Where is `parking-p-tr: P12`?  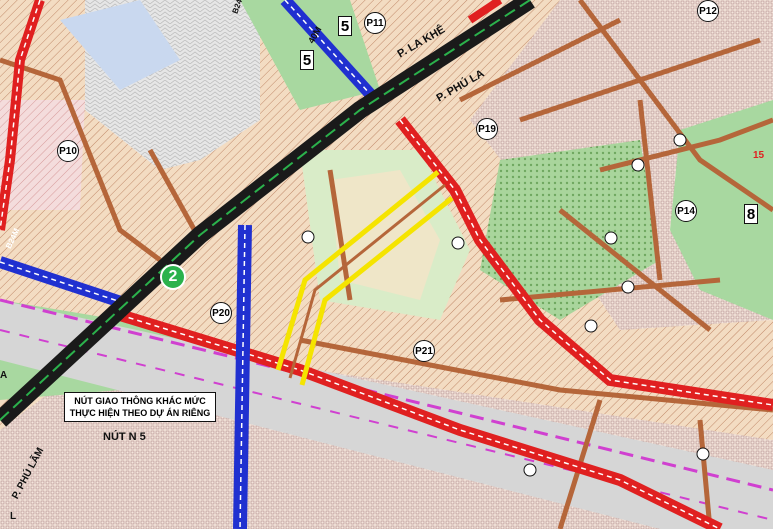
parking-p-tr: P12 is located at coordinates (708, 11).